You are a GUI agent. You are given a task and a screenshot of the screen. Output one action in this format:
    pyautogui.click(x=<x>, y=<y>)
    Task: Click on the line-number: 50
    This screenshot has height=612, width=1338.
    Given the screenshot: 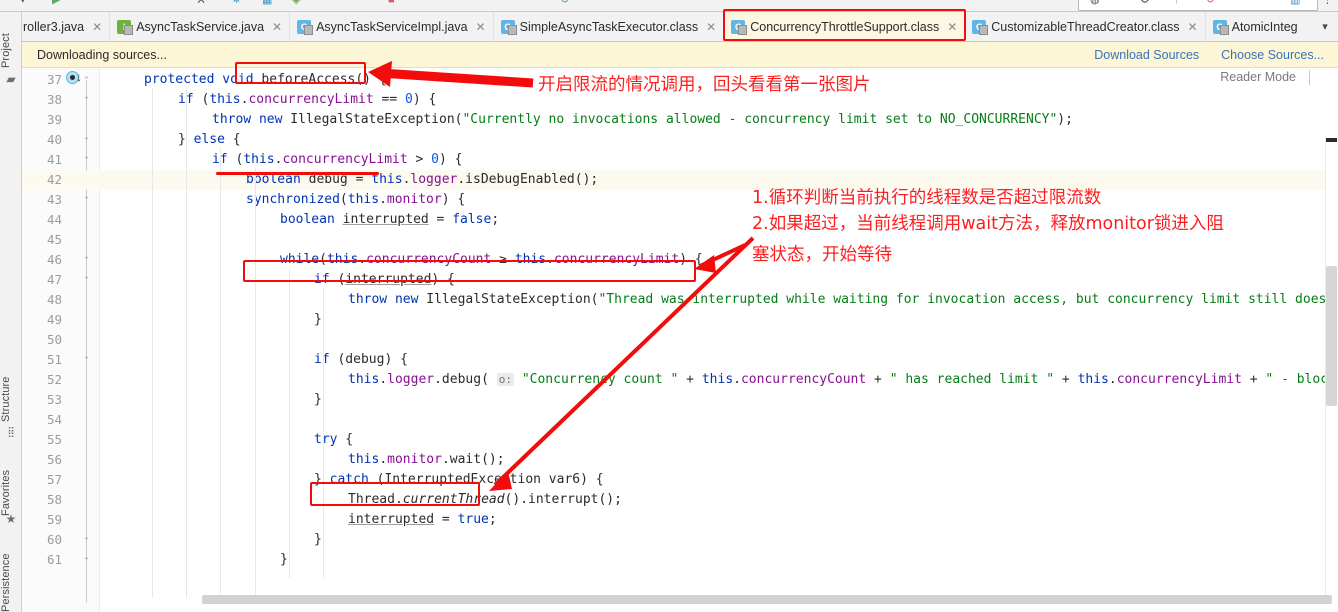 What is the action you would take?
    pyautogui.click(x=54, y=339)
    